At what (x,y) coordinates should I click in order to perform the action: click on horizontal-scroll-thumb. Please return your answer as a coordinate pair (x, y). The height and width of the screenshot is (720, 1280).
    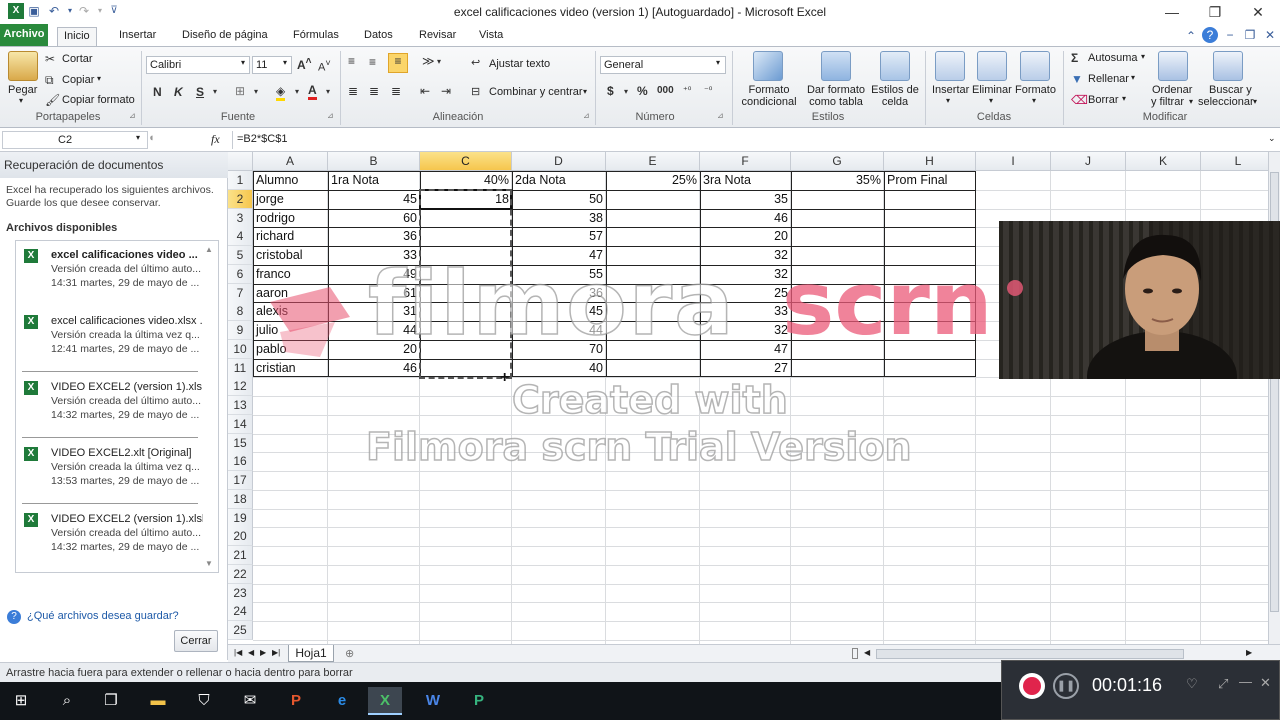
    Looking at the image, I should click on (1030, 654).